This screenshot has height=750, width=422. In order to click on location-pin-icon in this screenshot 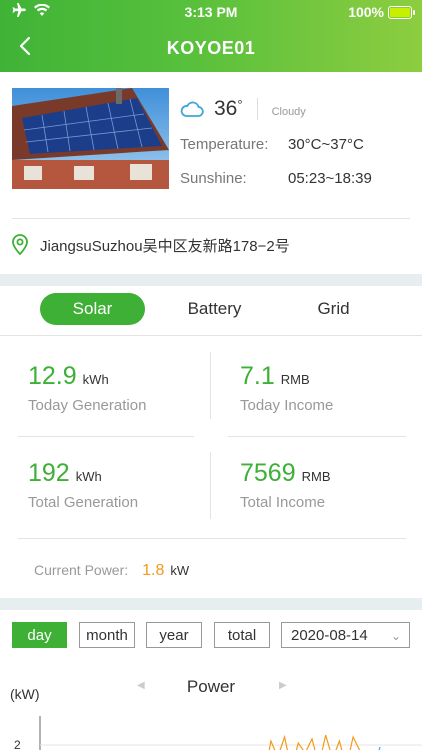, I will do `click(20, 245)`.